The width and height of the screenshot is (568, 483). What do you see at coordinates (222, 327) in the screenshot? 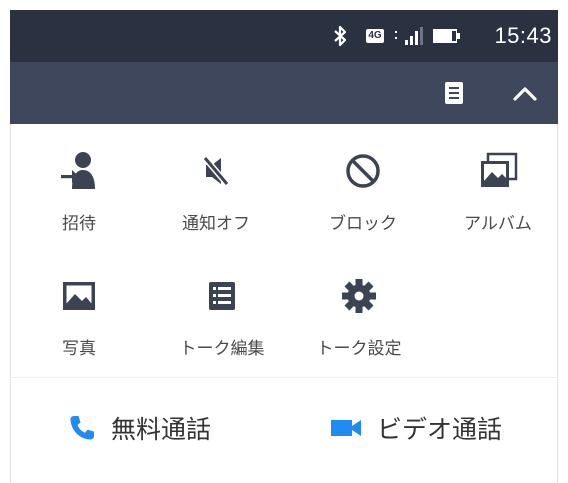
I see `menu-item-chat-edit: トーク編集` at bounding box center [222, 327].